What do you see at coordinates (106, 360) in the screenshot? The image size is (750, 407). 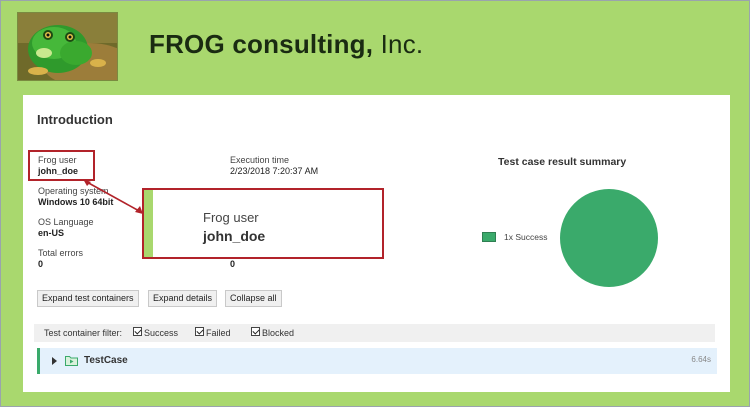 I see `test-case-name: TestCase` at bounding box center [106, 360].